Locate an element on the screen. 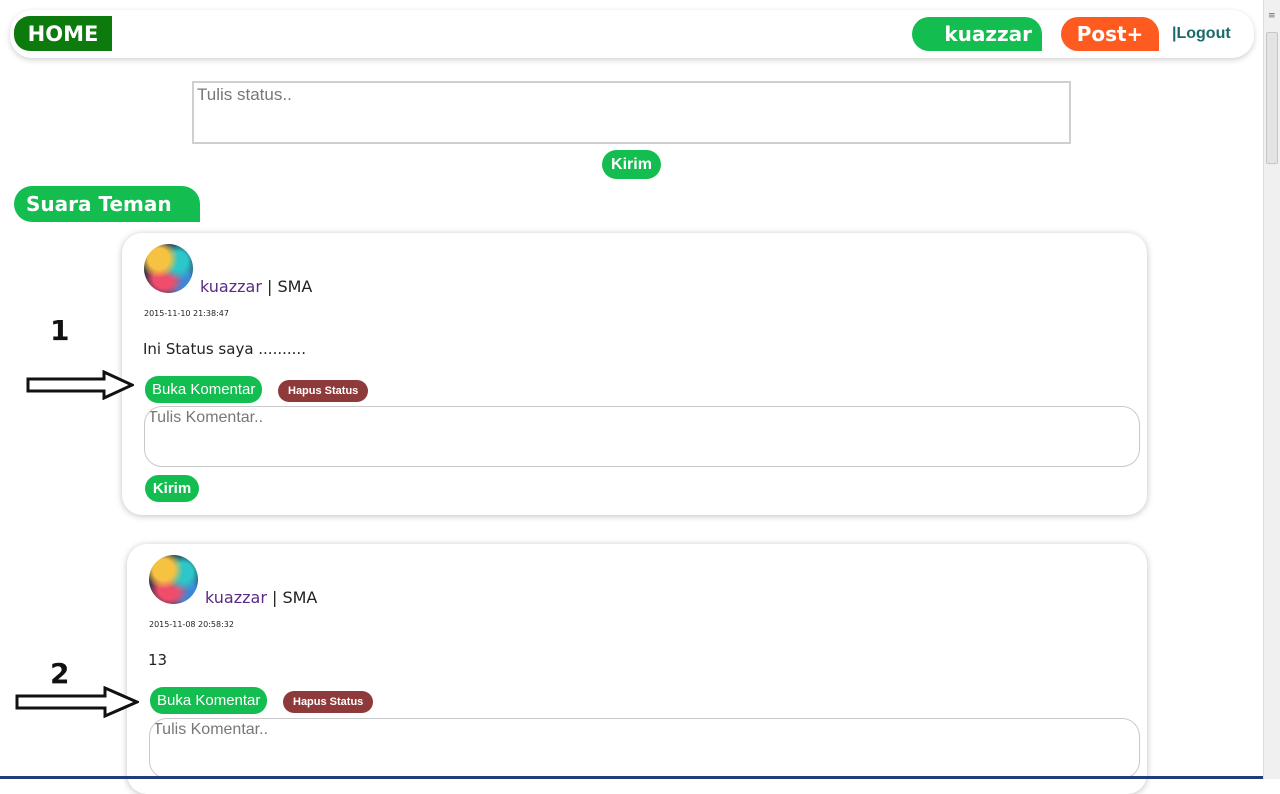 The height and width of the screenshot is (794, 1280). home-button: HOME is located at coordinates (63, 33).